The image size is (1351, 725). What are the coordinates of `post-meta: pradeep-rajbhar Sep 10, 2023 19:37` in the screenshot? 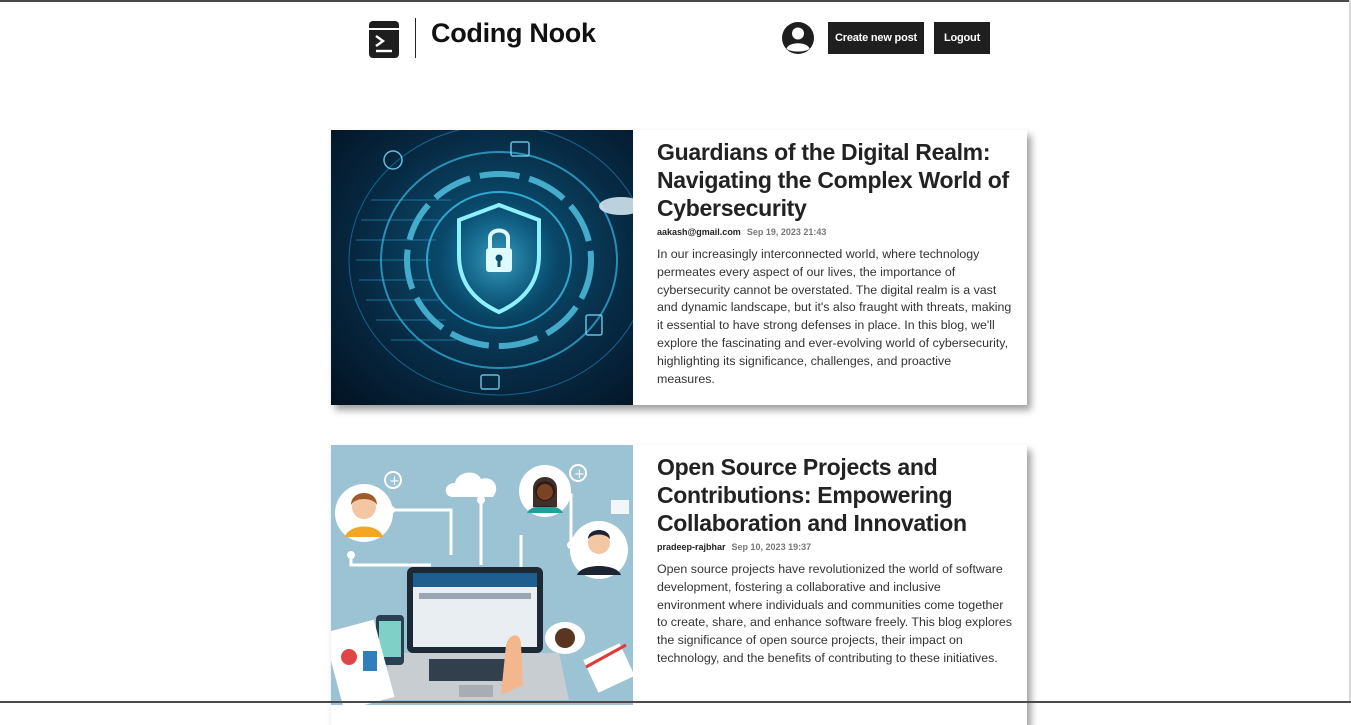 It's located at (834, 547).